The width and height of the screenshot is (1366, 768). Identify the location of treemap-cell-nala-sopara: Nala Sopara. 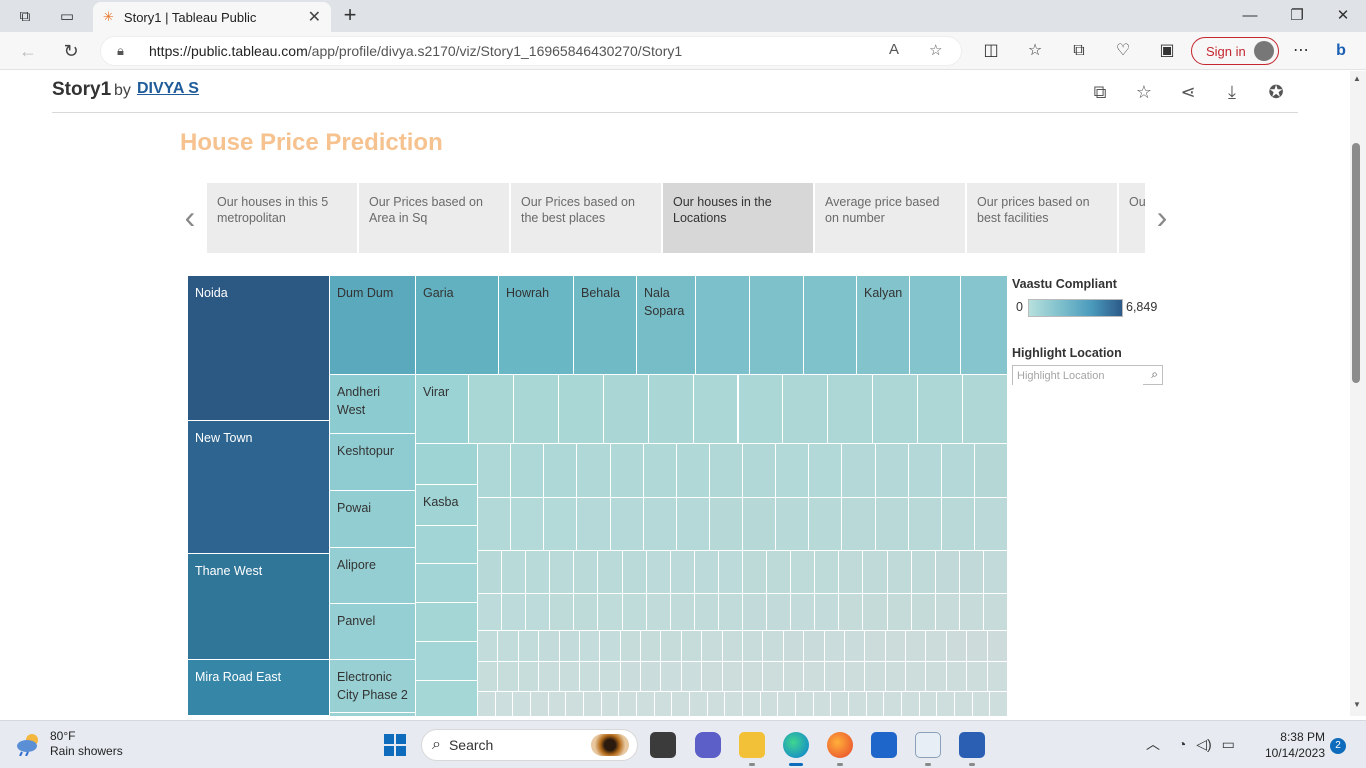
(666, 325).